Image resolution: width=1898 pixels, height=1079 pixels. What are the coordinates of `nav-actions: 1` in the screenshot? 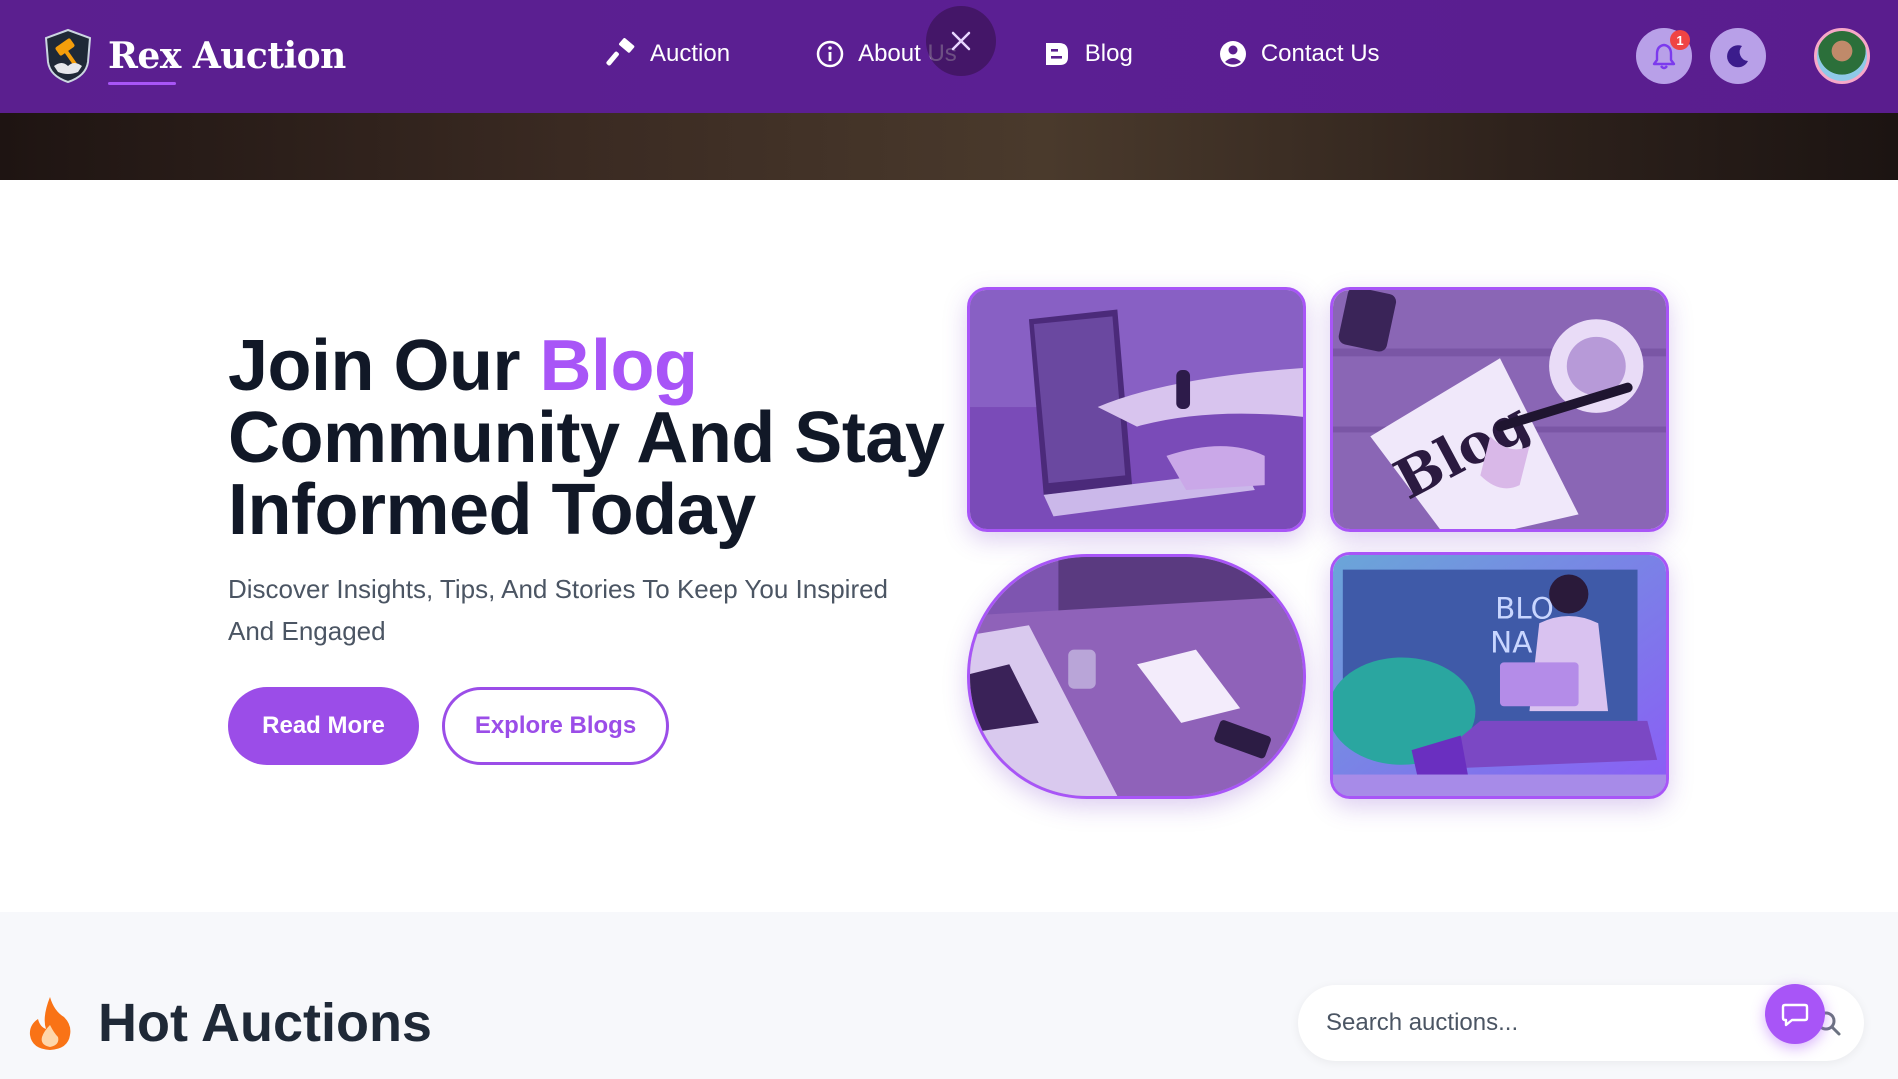 It's located at (1744, 56).